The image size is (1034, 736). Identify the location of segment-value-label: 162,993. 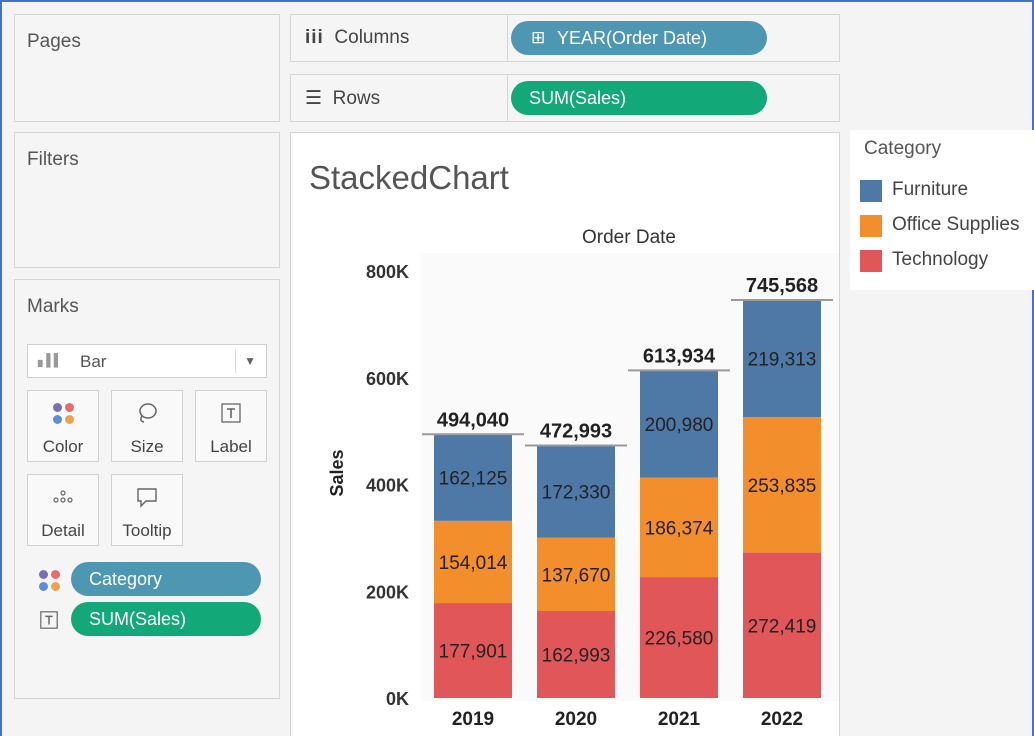
(576, 656).